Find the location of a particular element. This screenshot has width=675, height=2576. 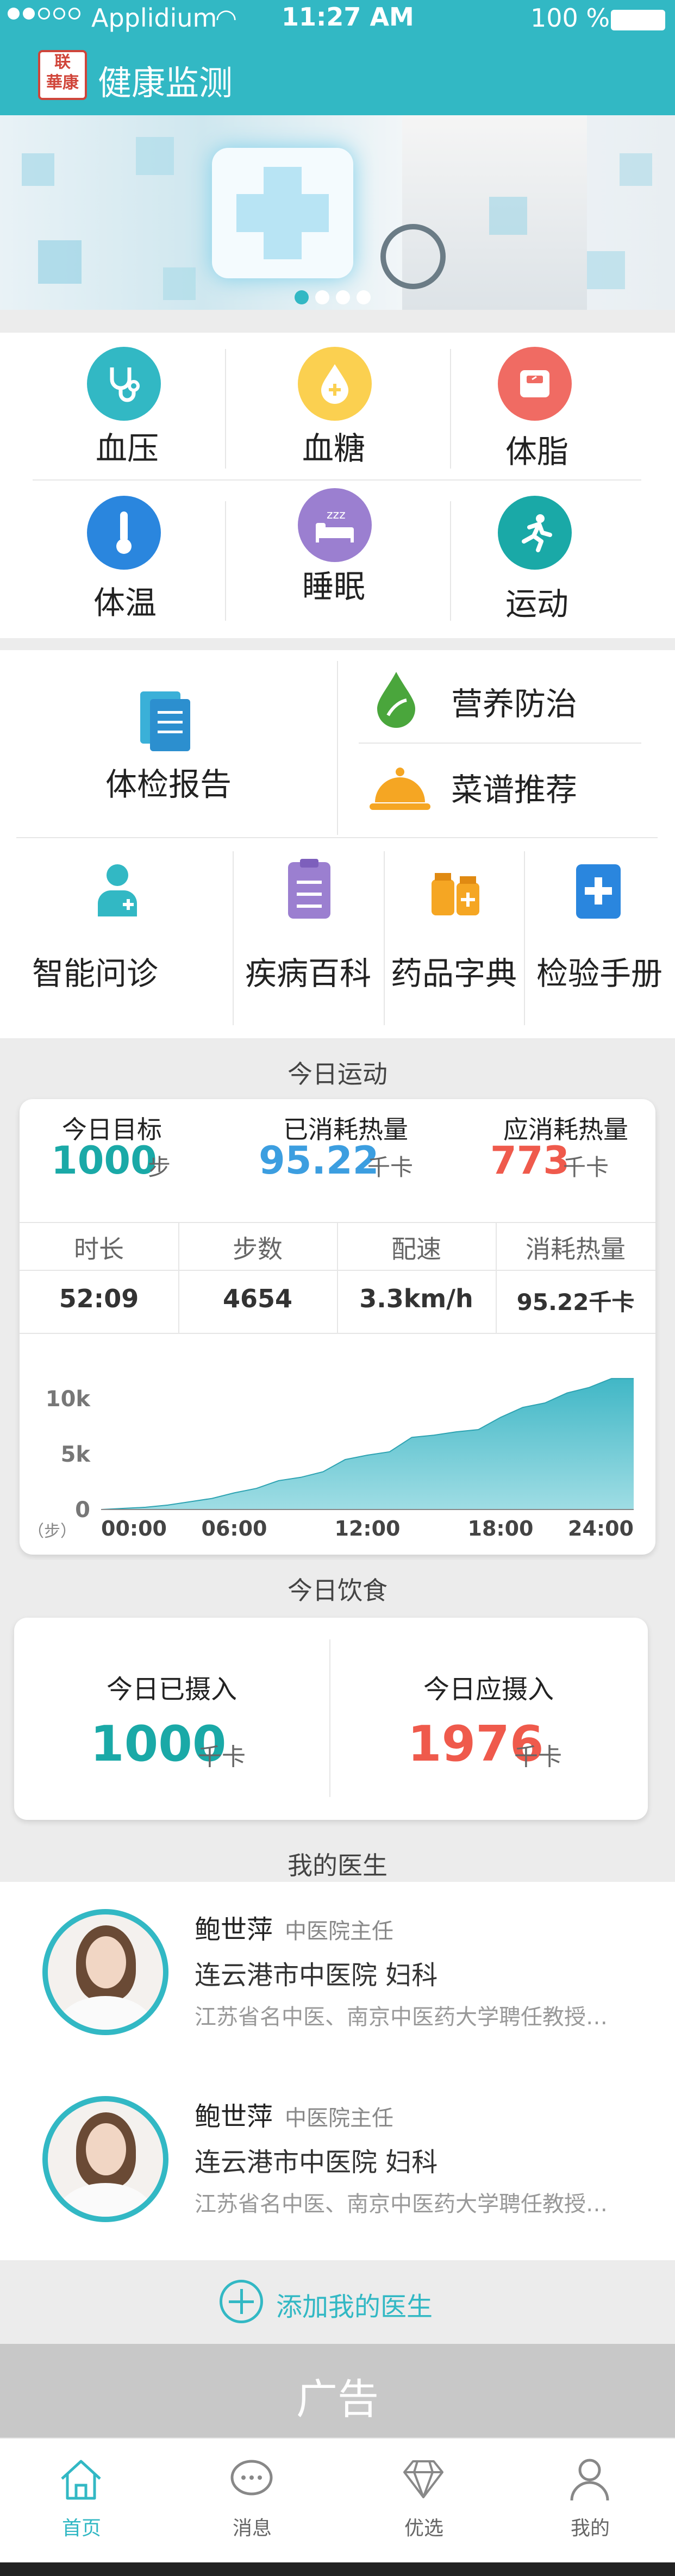

diamond-icon is located at coordinates (423, 2479).